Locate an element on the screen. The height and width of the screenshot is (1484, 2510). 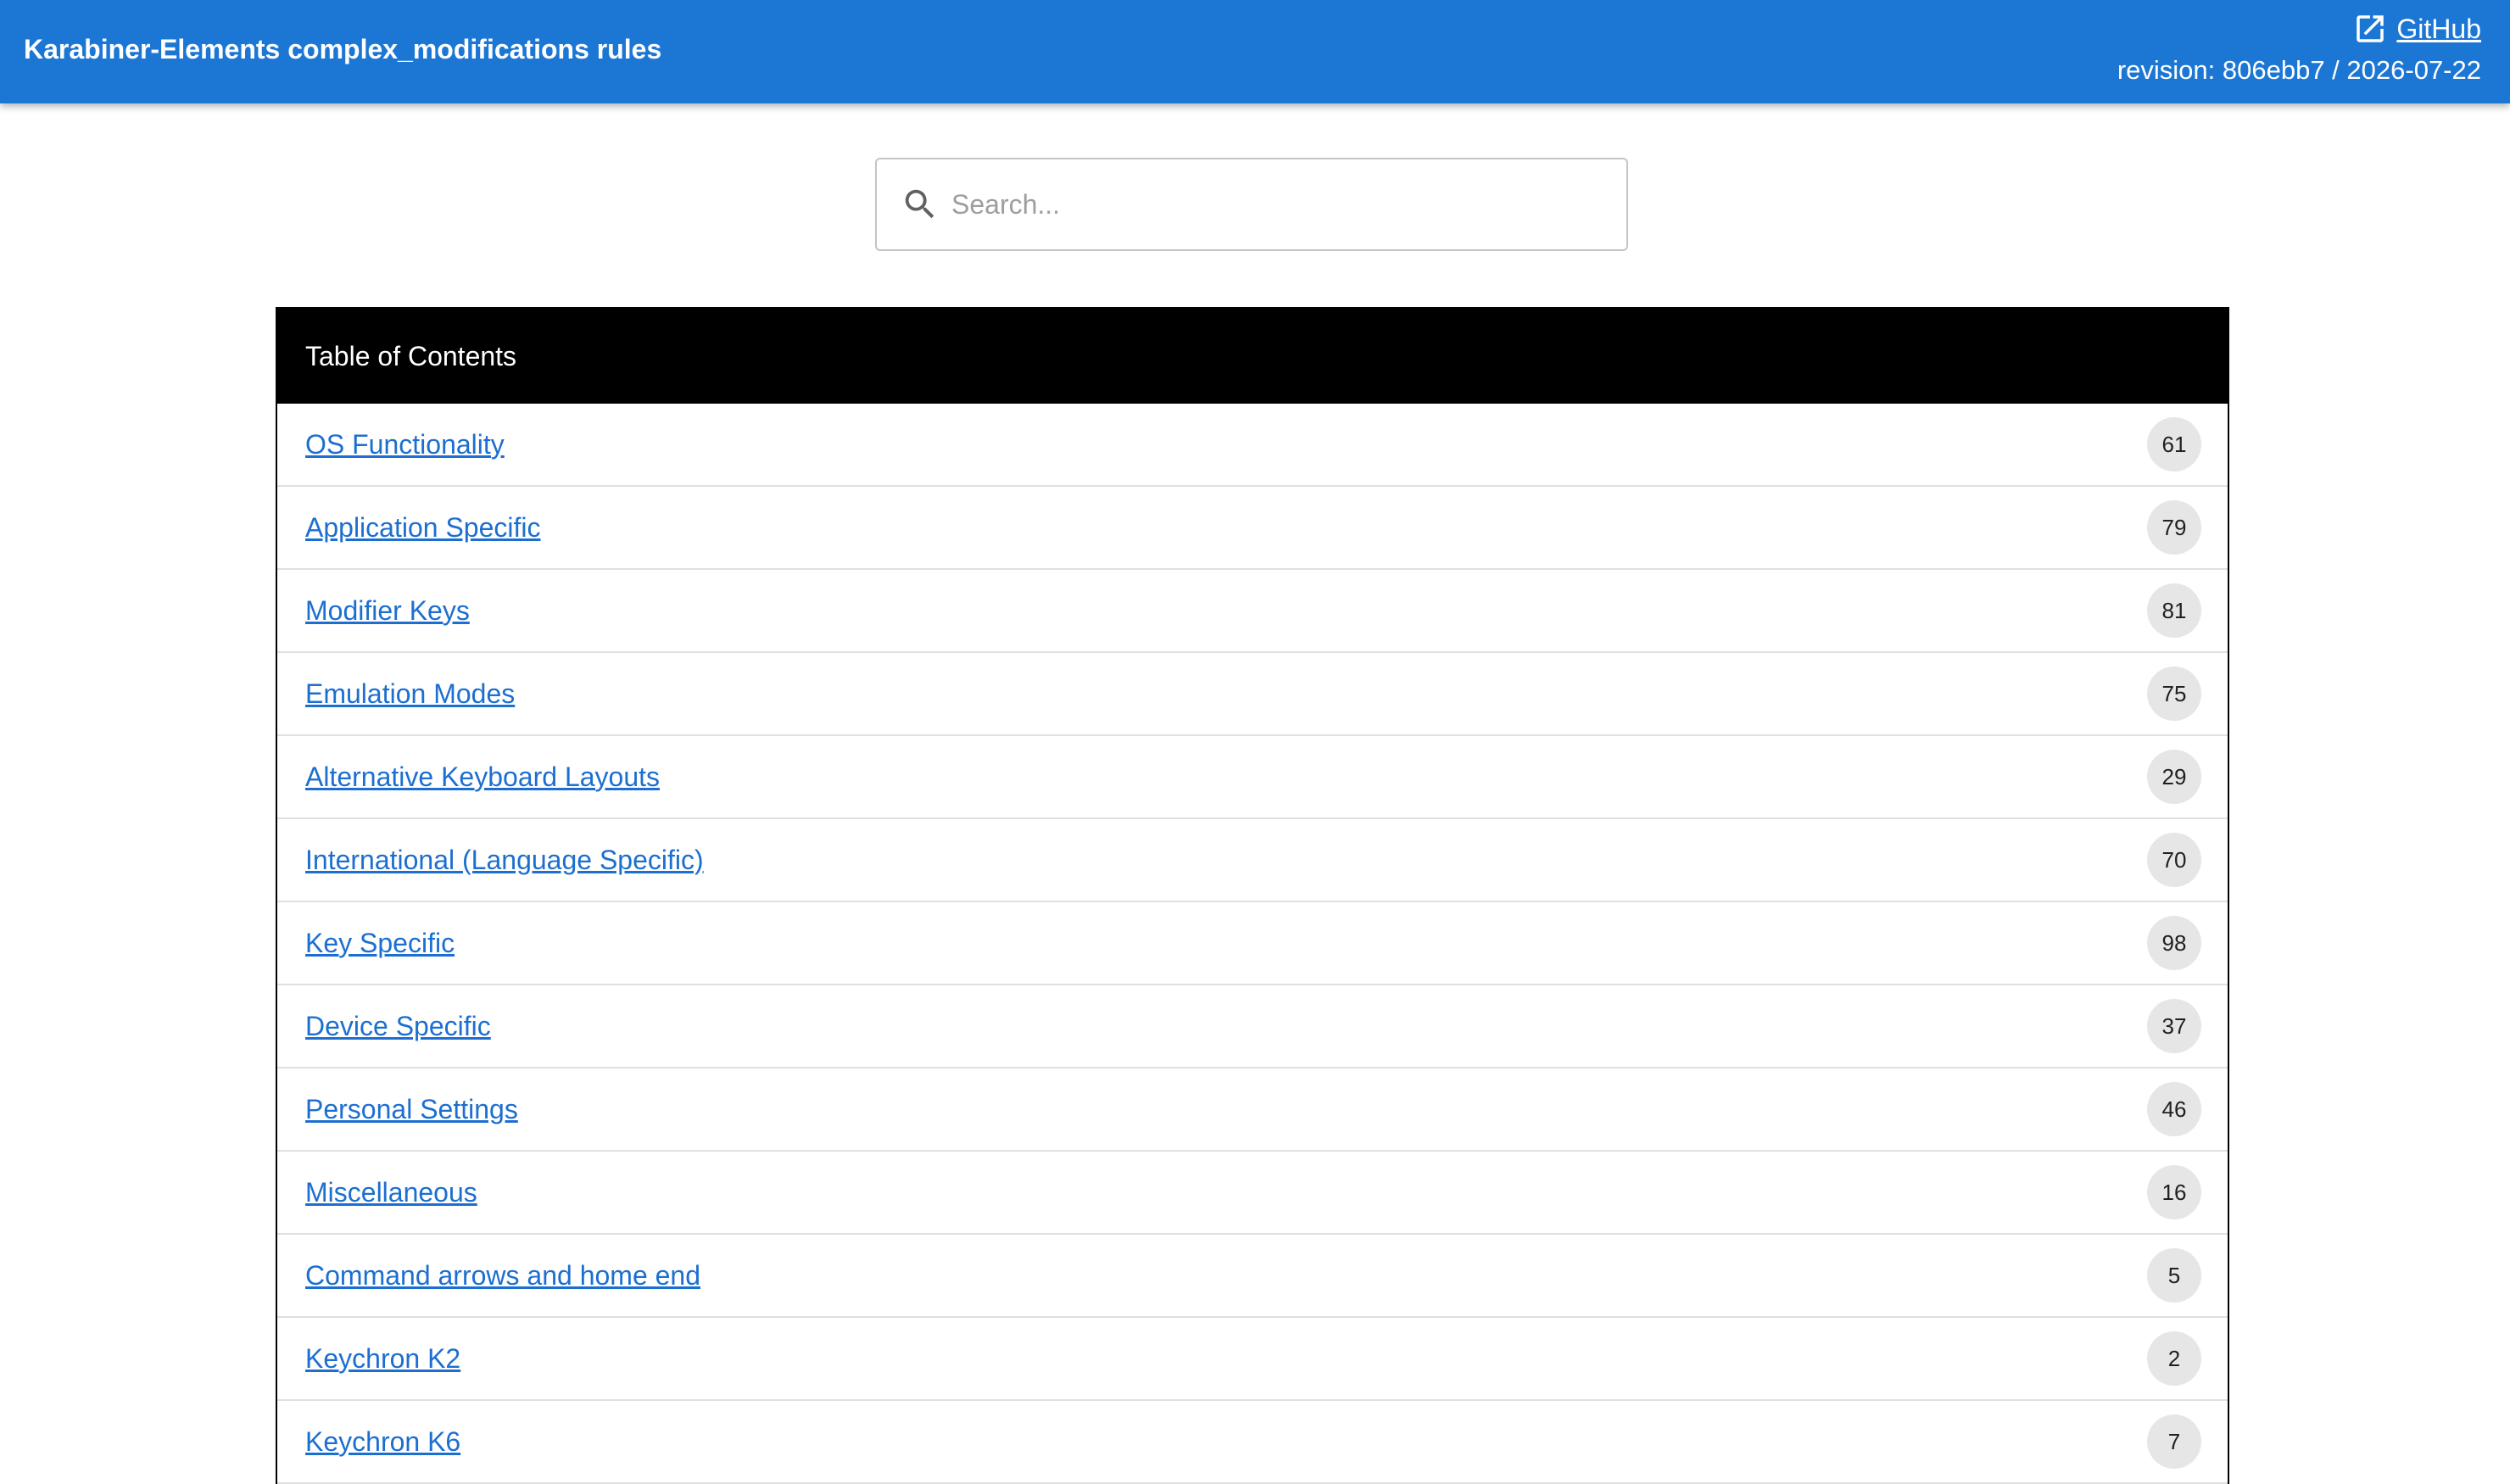
count-badge: 79 is located at coordinates (2174, 527).